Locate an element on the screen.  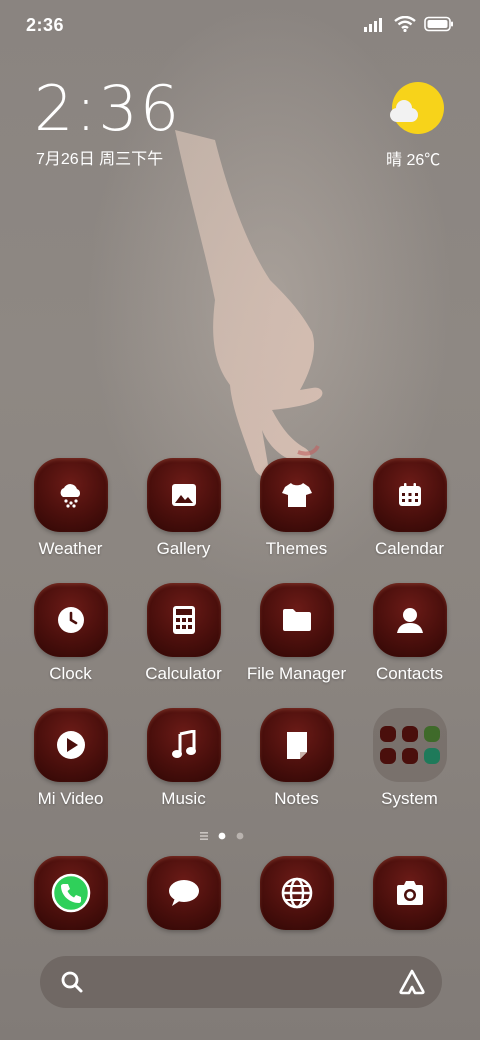
app-clock: Clock is located at coordinates (70, 633).